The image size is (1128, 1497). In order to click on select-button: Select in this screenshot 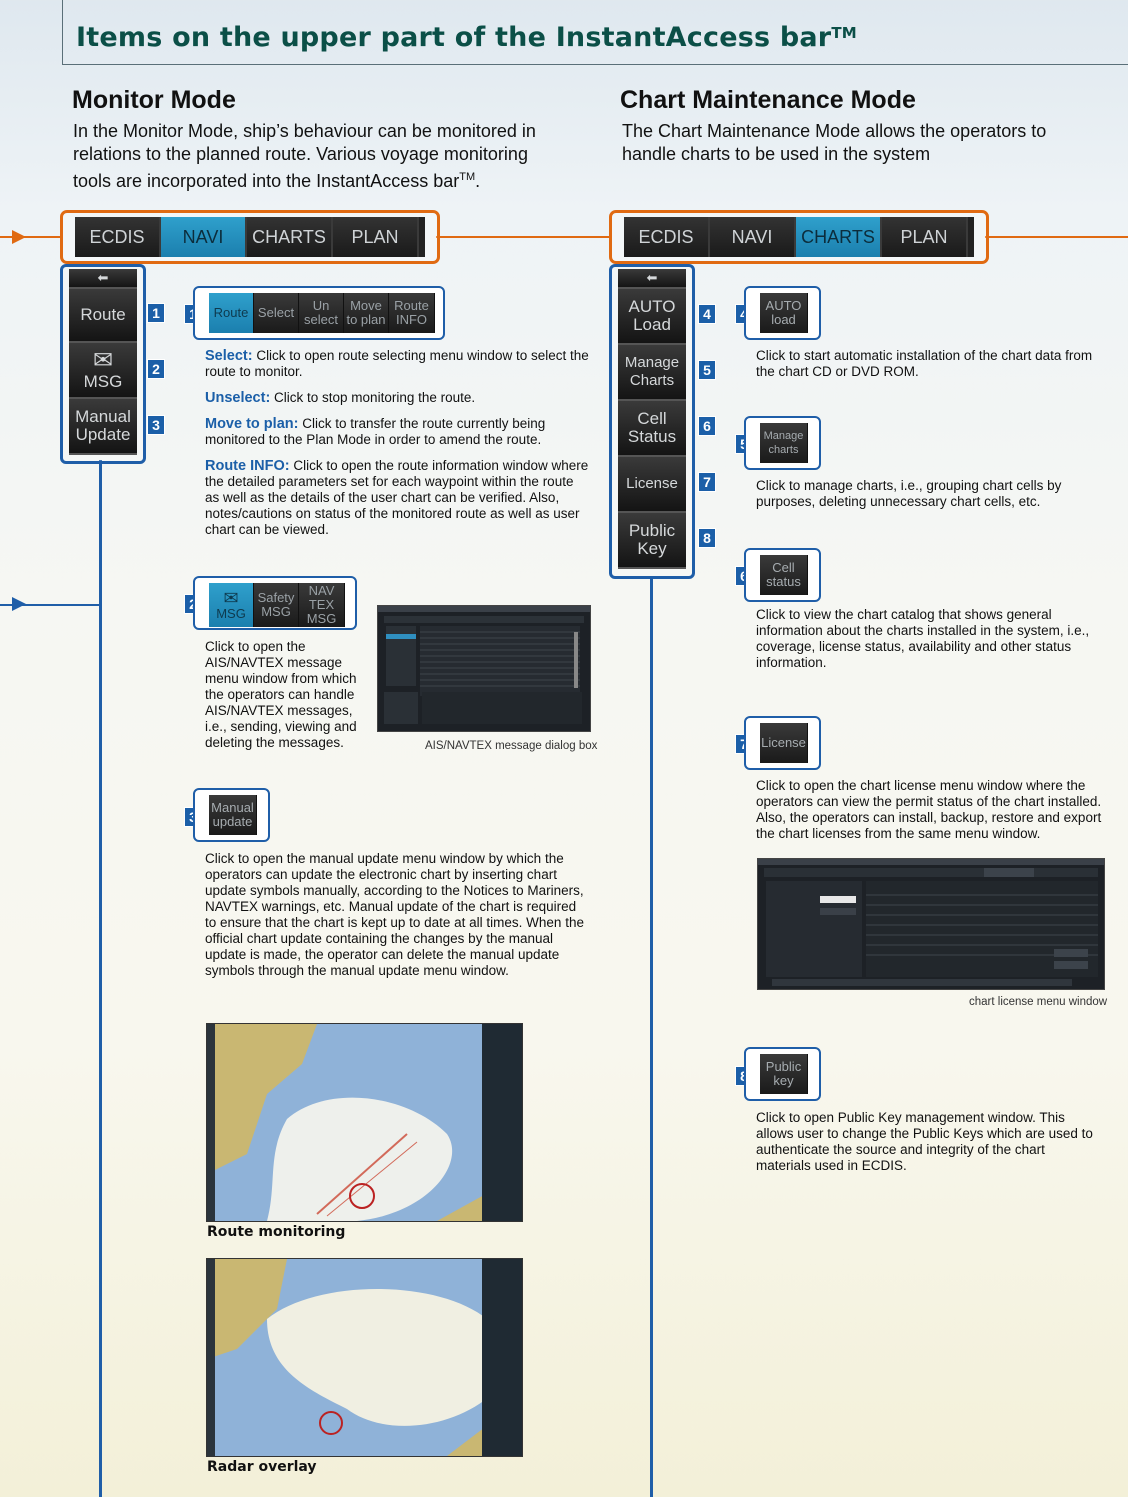, I will do `click(276, 313)`.